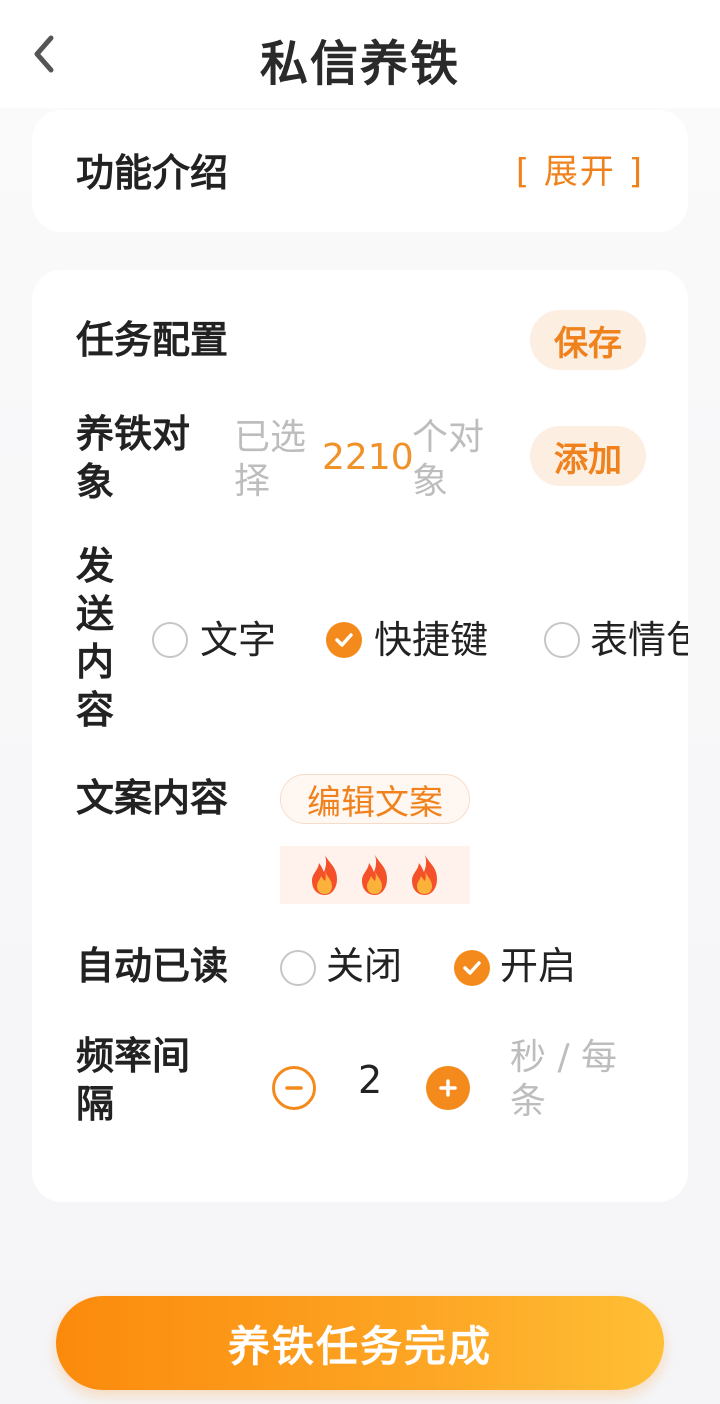 This screenshot has width=720, height=1404. I want to click on option-shortcut-label: 快捷键, so click(431, 640).